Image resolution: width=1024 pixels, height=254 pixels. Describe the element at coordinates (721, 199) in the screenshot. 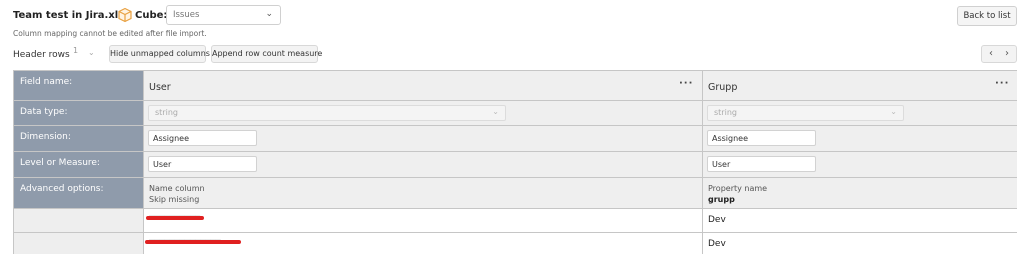

I see `property-name-value: grupp` at that location.